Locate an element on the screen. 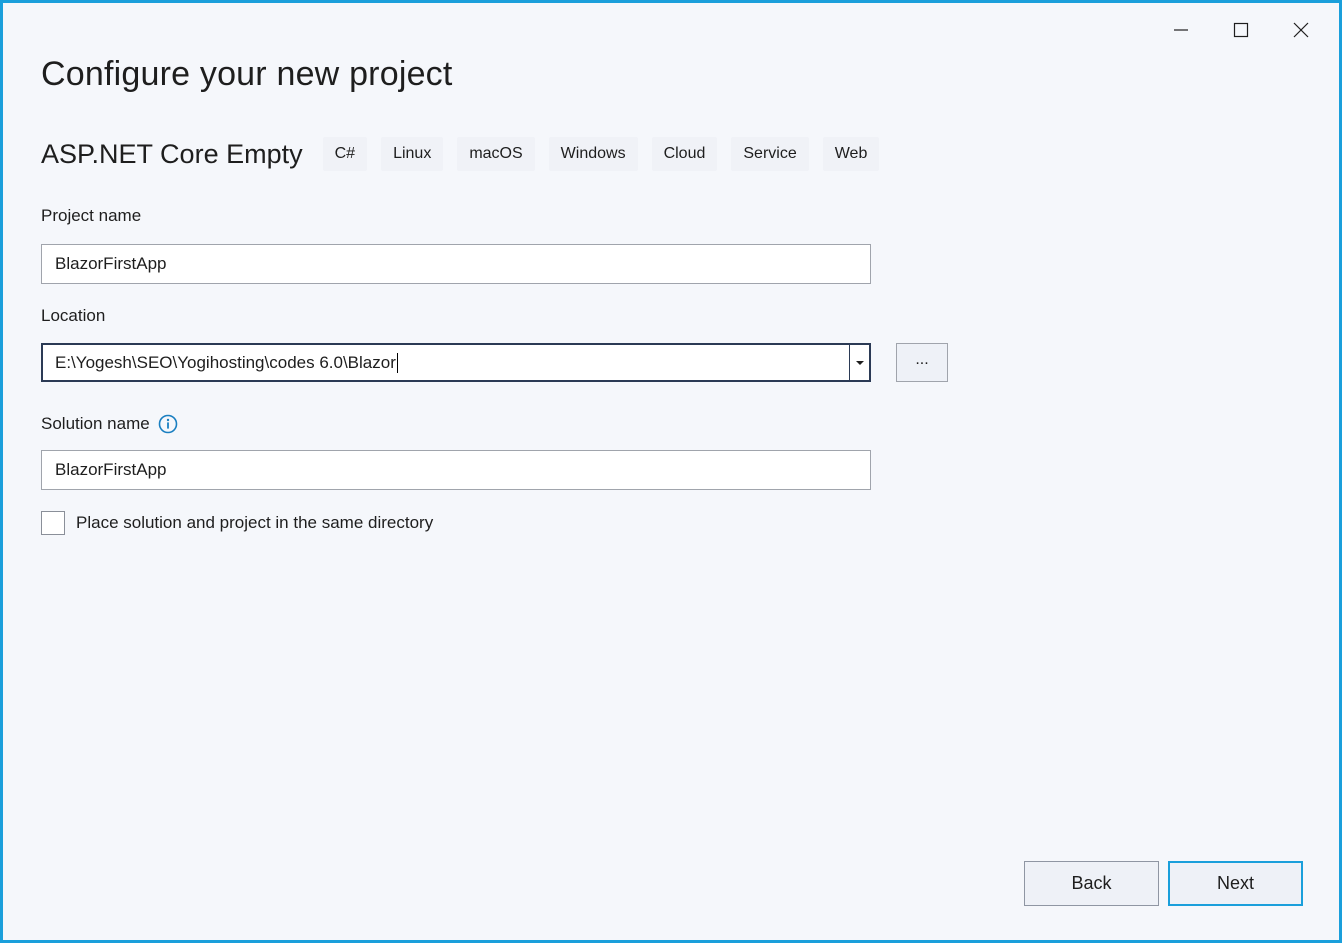 This screenshot has height=943, width=1342. solution-name-label-row: Solution name is located at coordinates (109, 424).